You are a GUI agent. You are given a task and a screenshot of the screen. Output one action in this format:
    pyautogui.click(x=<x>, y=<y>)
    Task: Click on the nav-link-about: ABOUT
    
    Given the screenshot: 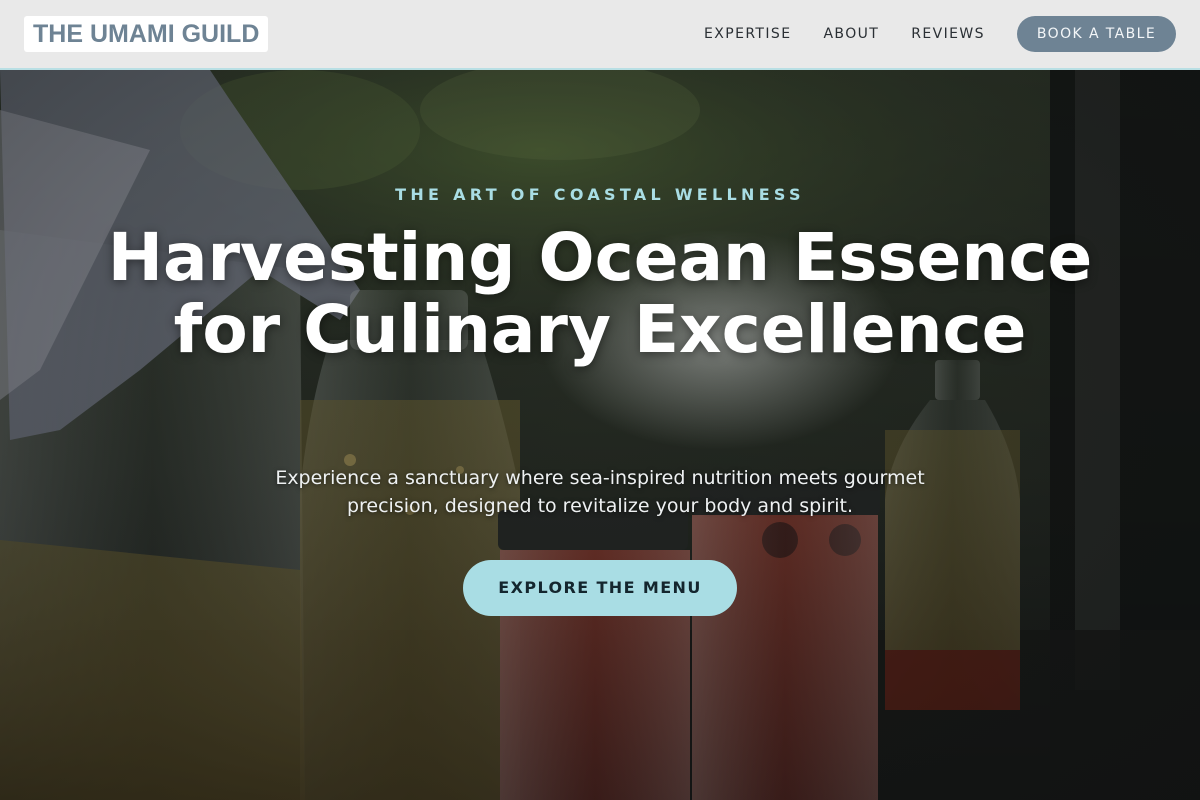 What is the action you would take?
    pyautogui.click(x=851, y=34)
    